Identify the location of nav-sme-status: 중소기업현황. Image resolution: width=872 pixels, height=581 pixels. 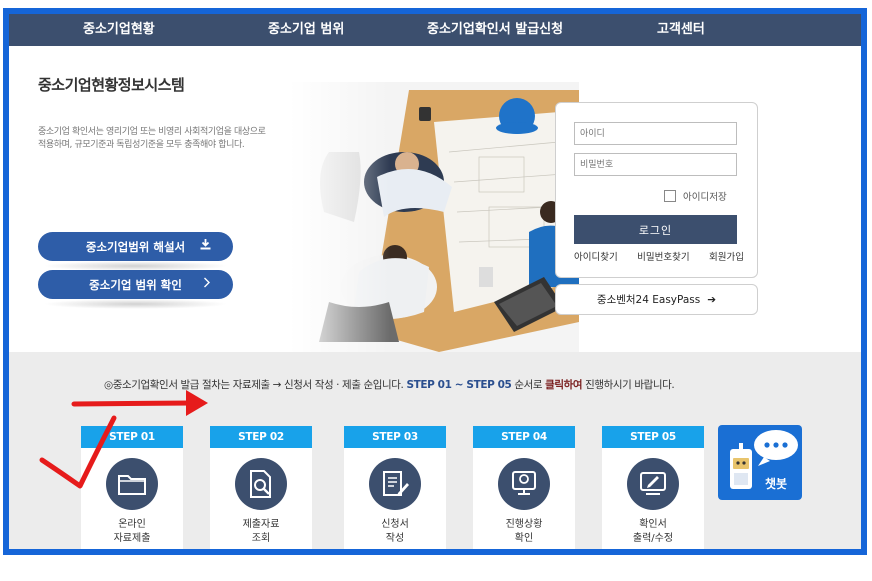
(119, 30).